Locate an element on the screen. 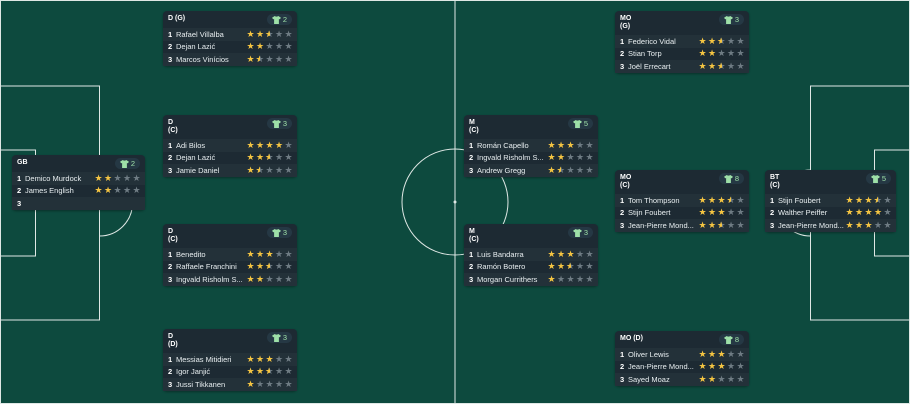  player-row: 2 Stijn Foubert ★ ★ ★ ★ ★ is located at coordinates (682, 212).